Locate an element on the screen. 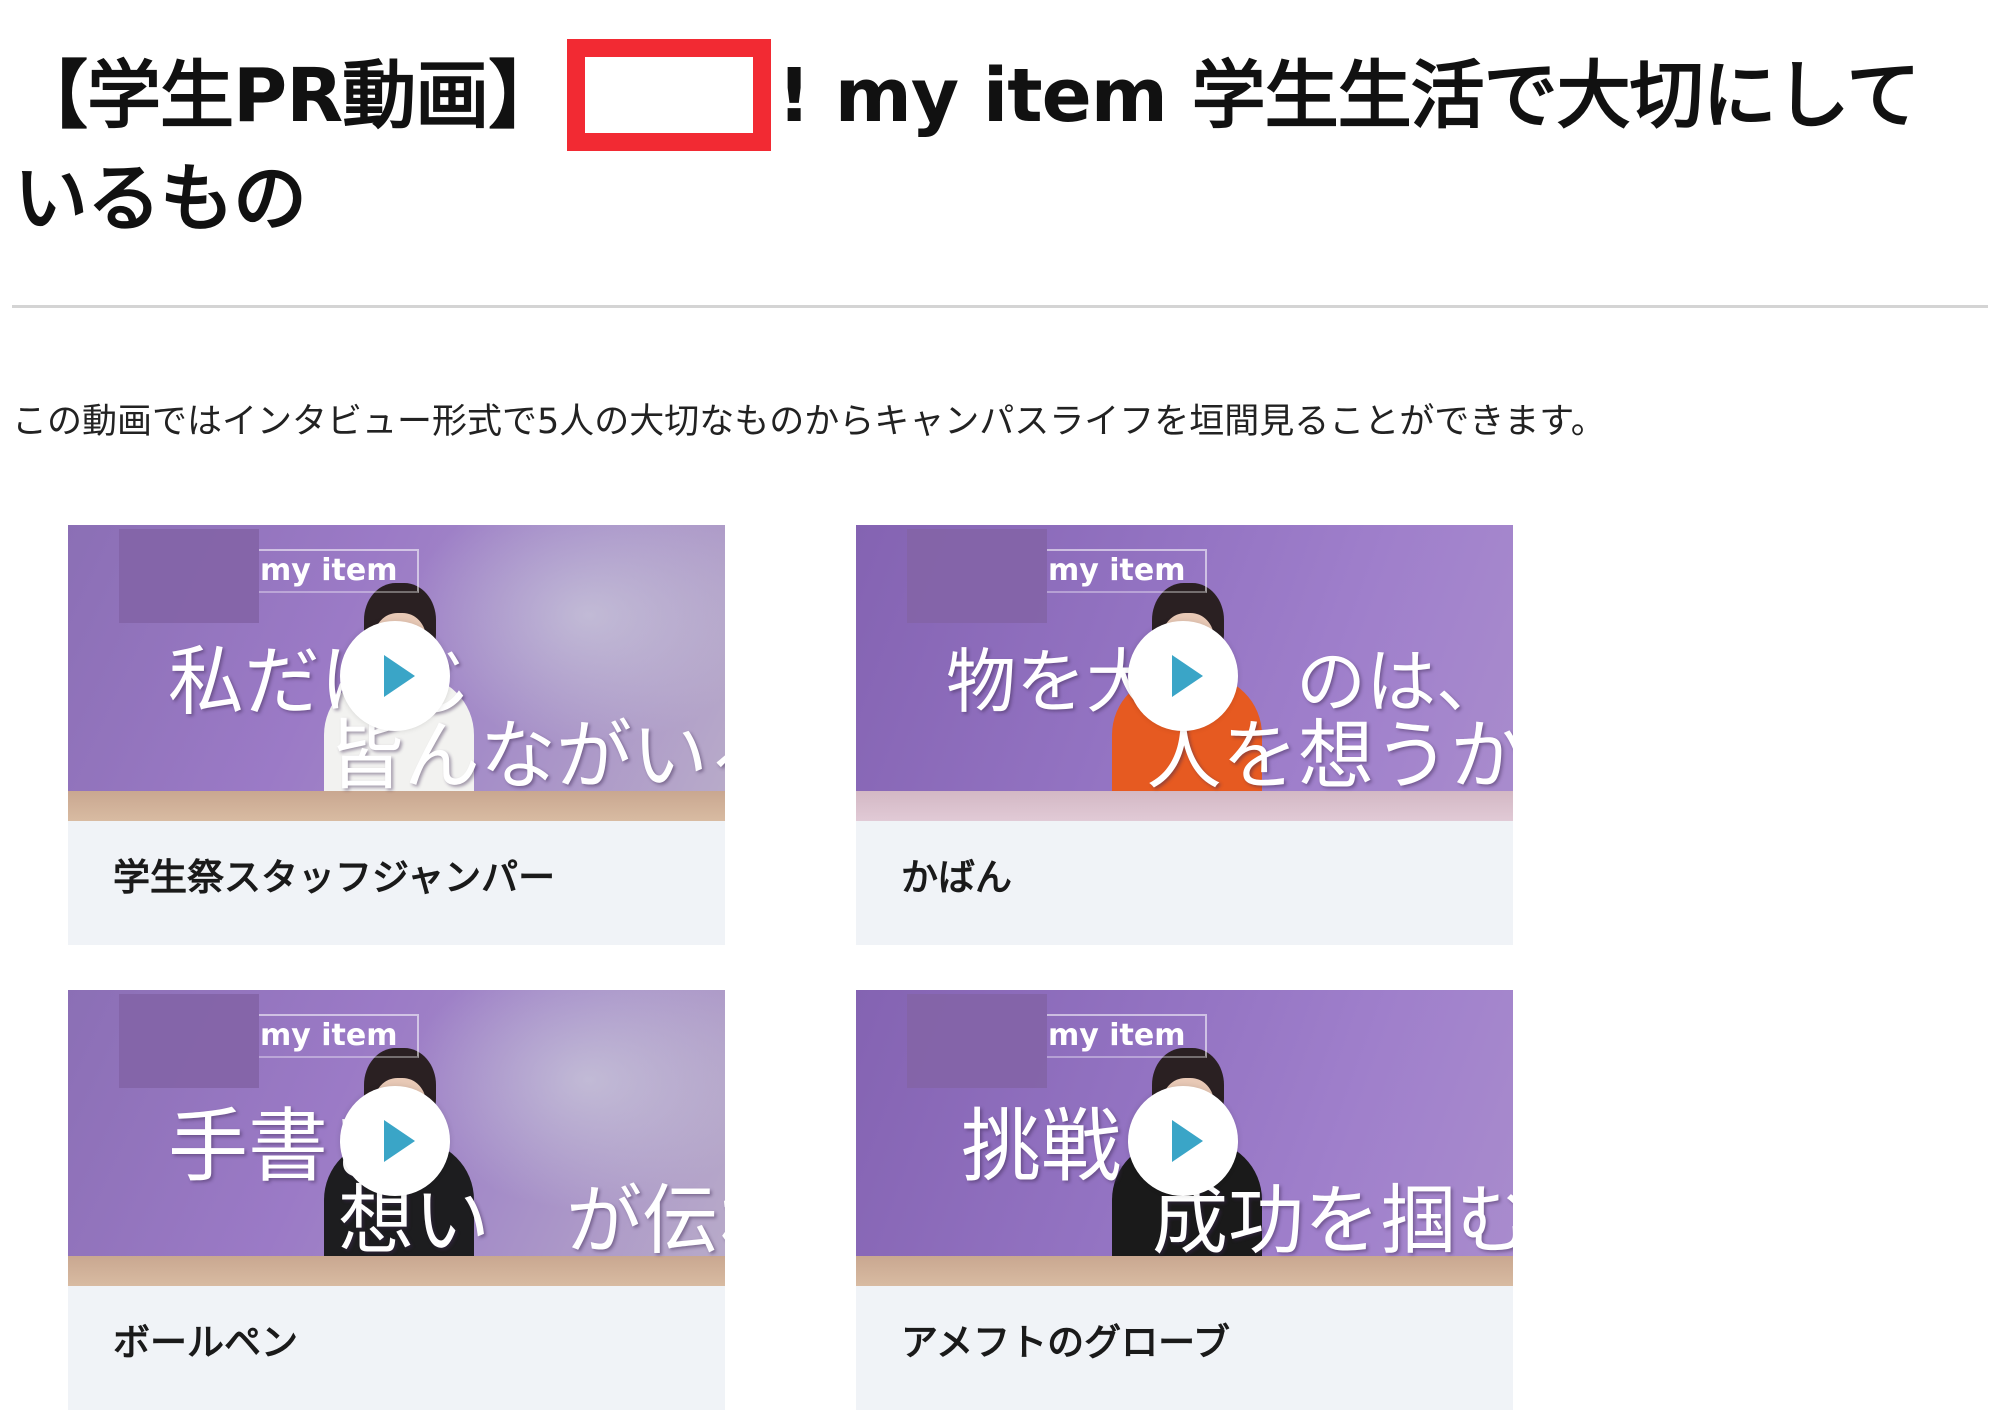  video-thumbnail-1: my item 私だけじ 皆んながいる。 is located at coordinates (396, 673).